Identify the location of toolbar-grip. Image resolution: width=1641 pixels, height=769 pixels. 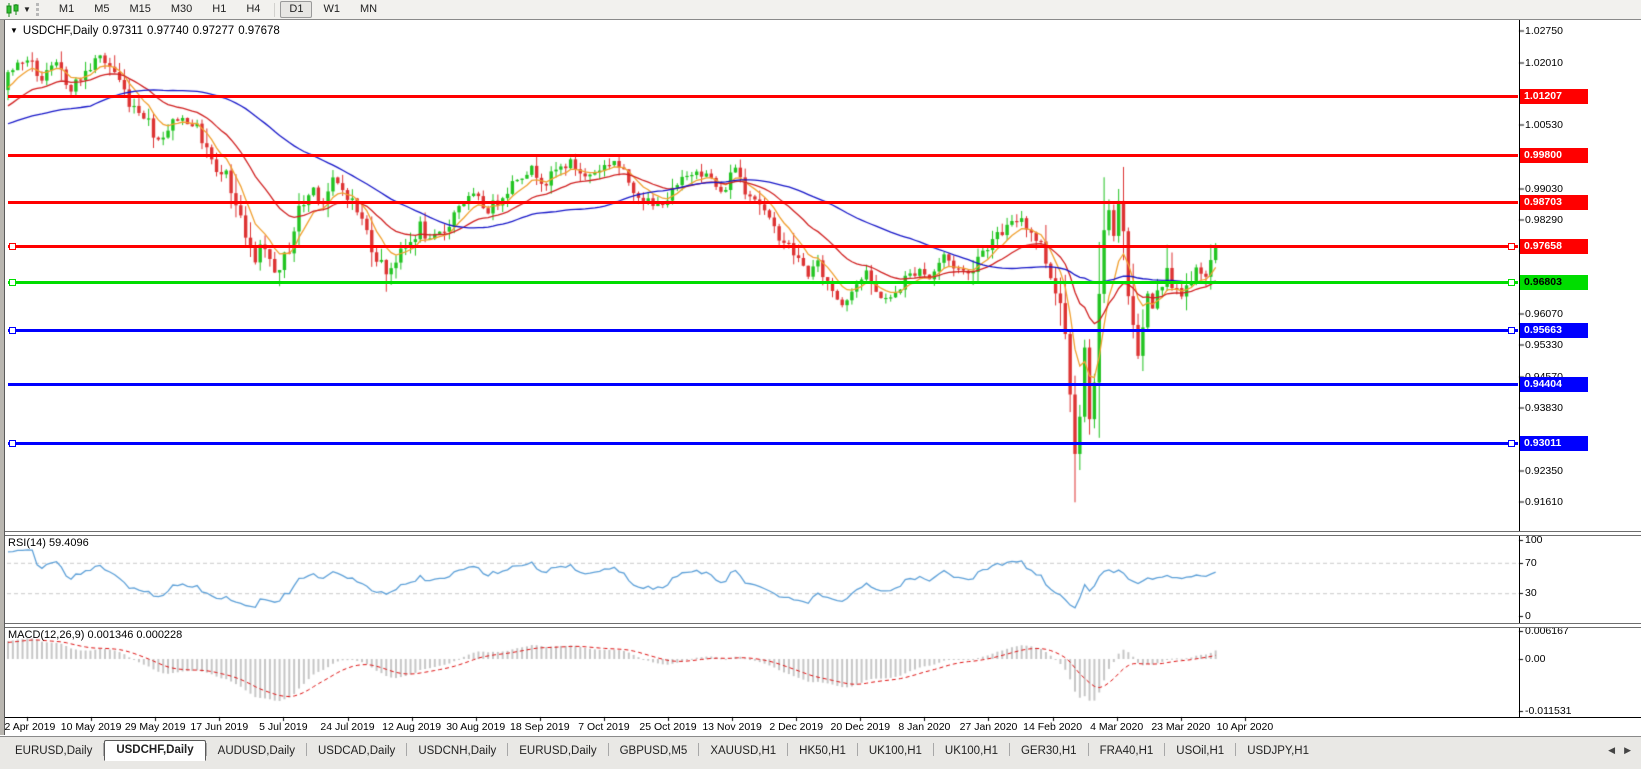
(39, 9).